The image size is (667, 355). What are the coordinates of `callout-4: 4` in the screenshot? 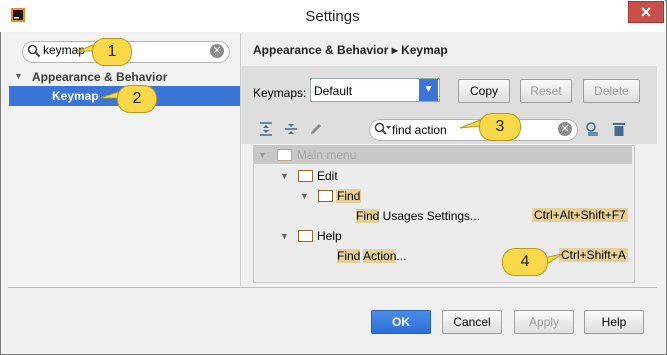 It's located at (525, 262).